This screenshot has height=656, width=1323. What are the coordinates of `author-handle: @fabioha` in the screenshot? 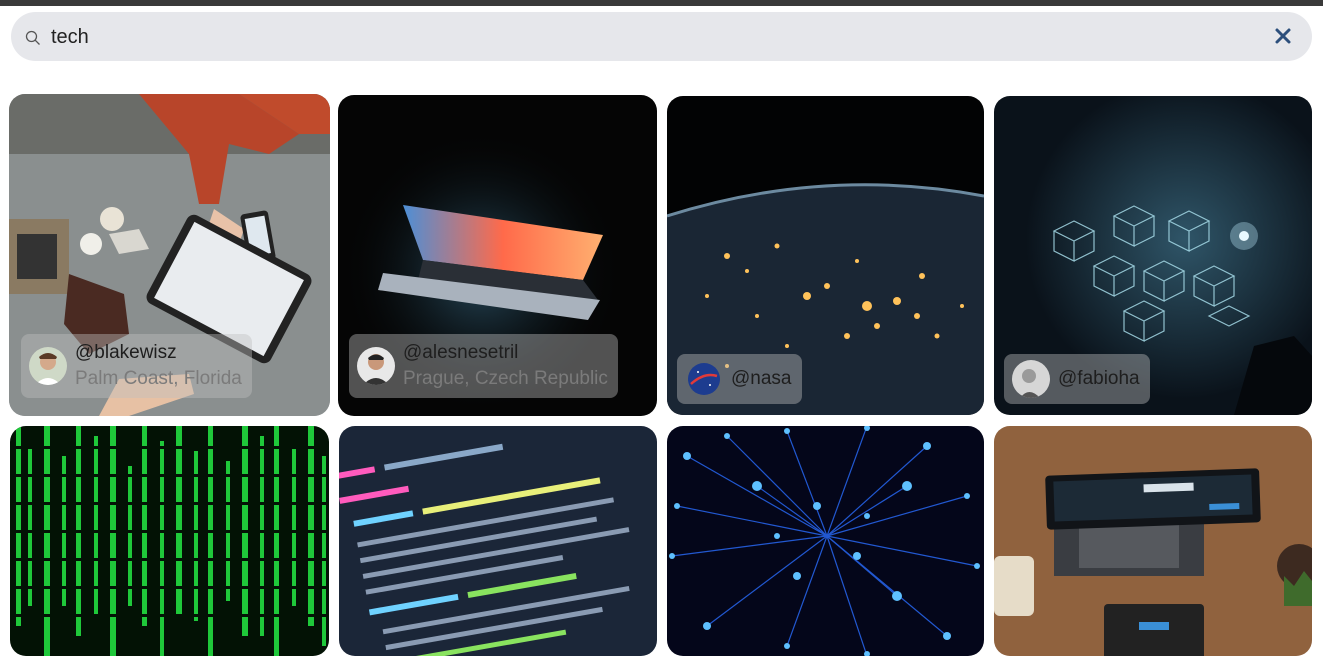 It's located at (1099, 378).